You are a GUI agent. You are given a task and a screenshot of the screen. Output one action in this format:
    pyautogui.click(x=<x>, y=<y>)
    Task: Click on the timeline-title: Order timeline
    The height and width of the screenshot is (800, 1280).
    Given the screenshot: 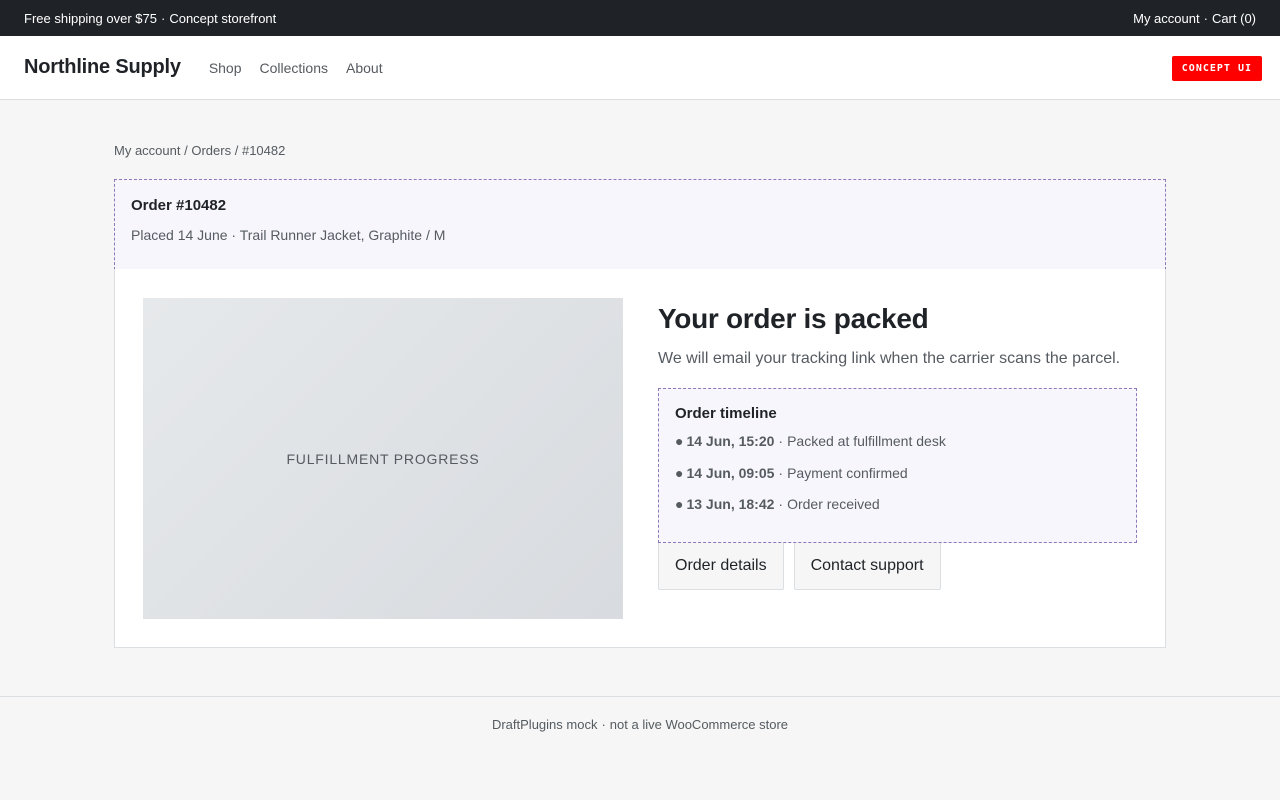 What is the action you would take?
    pyautogui.click(x=726, y=413)
    